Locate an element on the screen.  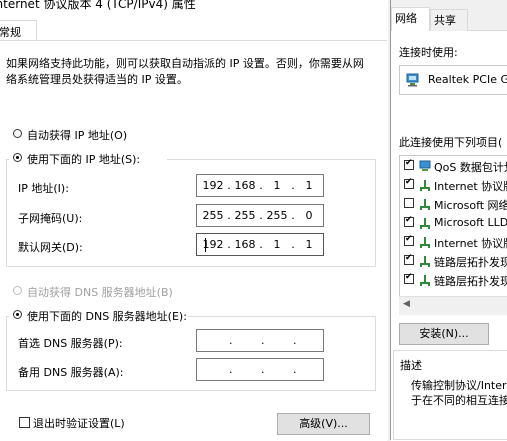
ip-address-label: IP 地址(I): is located at coordinates (43, 188).